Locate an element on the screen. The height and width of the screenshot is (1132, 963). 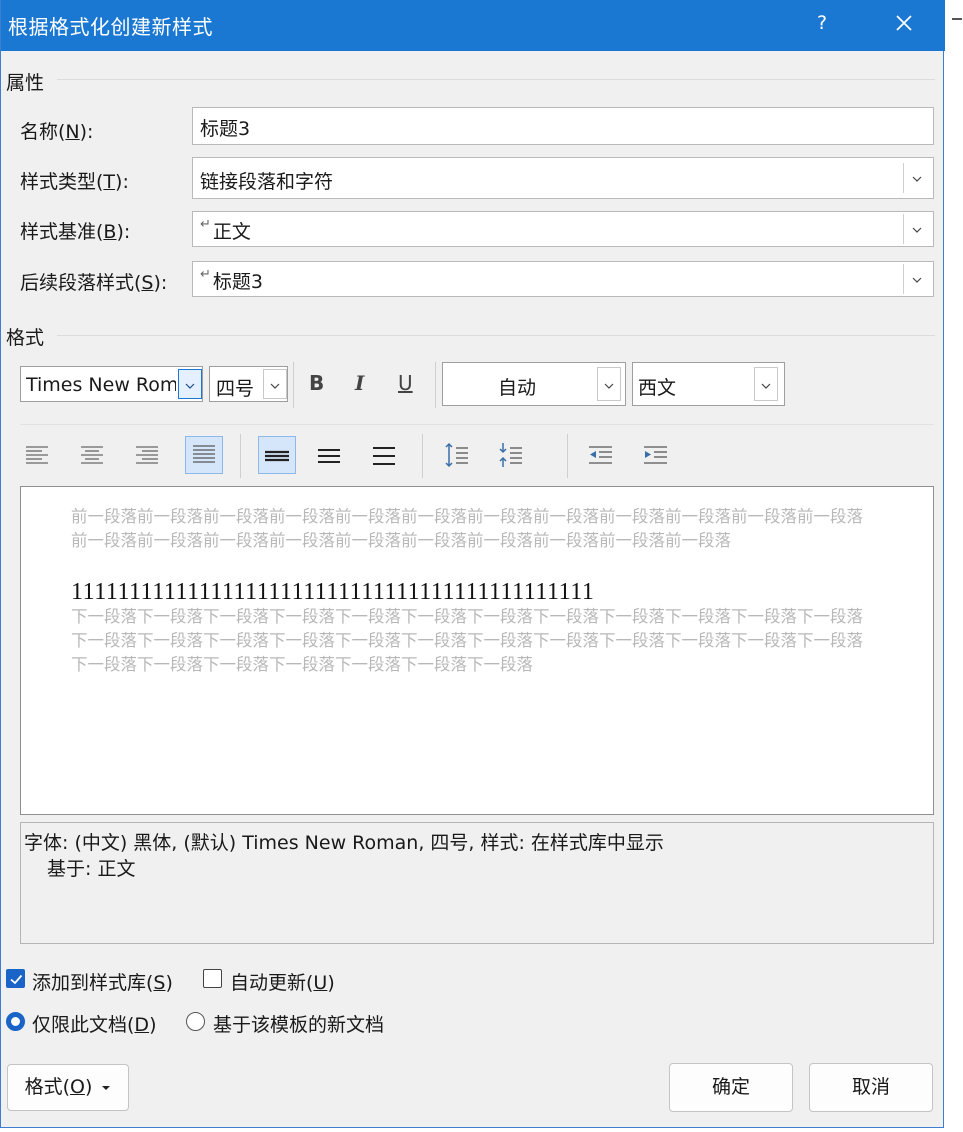
format-menu-button: 格式(O) is located at coordinates (68, 1087).